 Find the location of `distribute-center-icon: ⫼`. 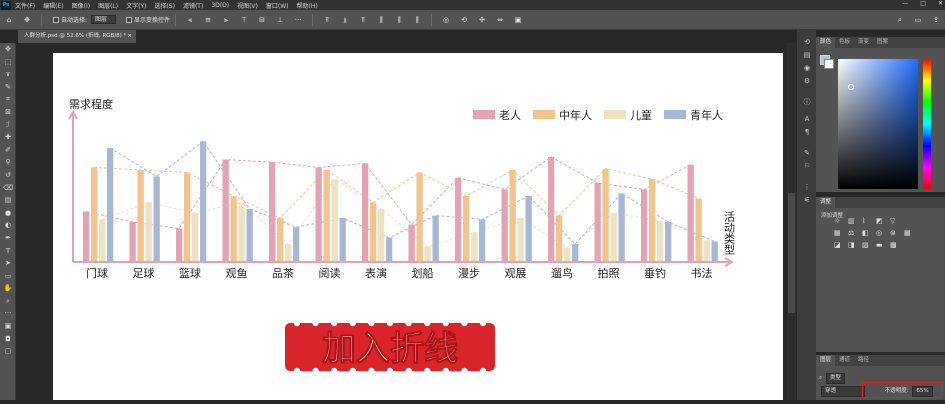

distribute-center-icon: ⫼ is located at coordinates (399, 20).